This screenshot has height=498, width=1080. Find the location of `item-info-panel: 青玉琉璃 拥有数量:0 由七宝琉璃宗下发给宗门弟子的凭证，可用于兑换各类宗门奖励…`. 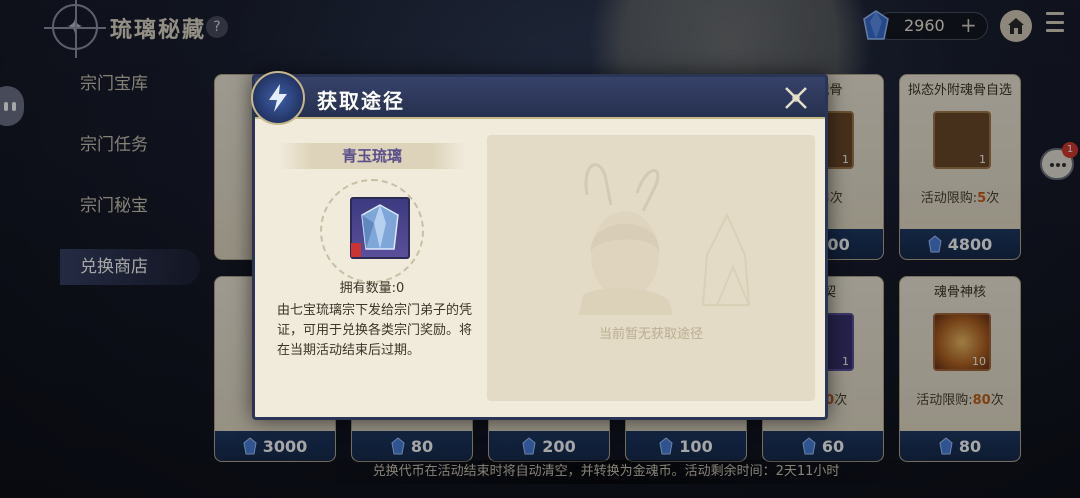

item-info-panel: 青玉琉璃 拥有数量:0 由七宝琉璃宗下发给宗门弟子的凭证，可用于兑换各类宗门奖励… is located at coordinates (372, 268).